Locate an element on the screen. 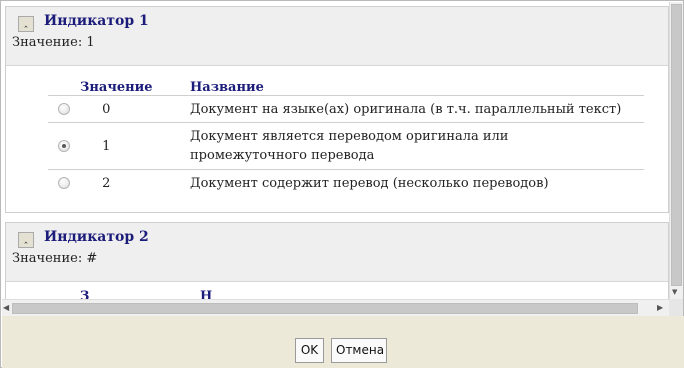  vertical-scrollbar: ▼ is located at coordinates (676, 150).